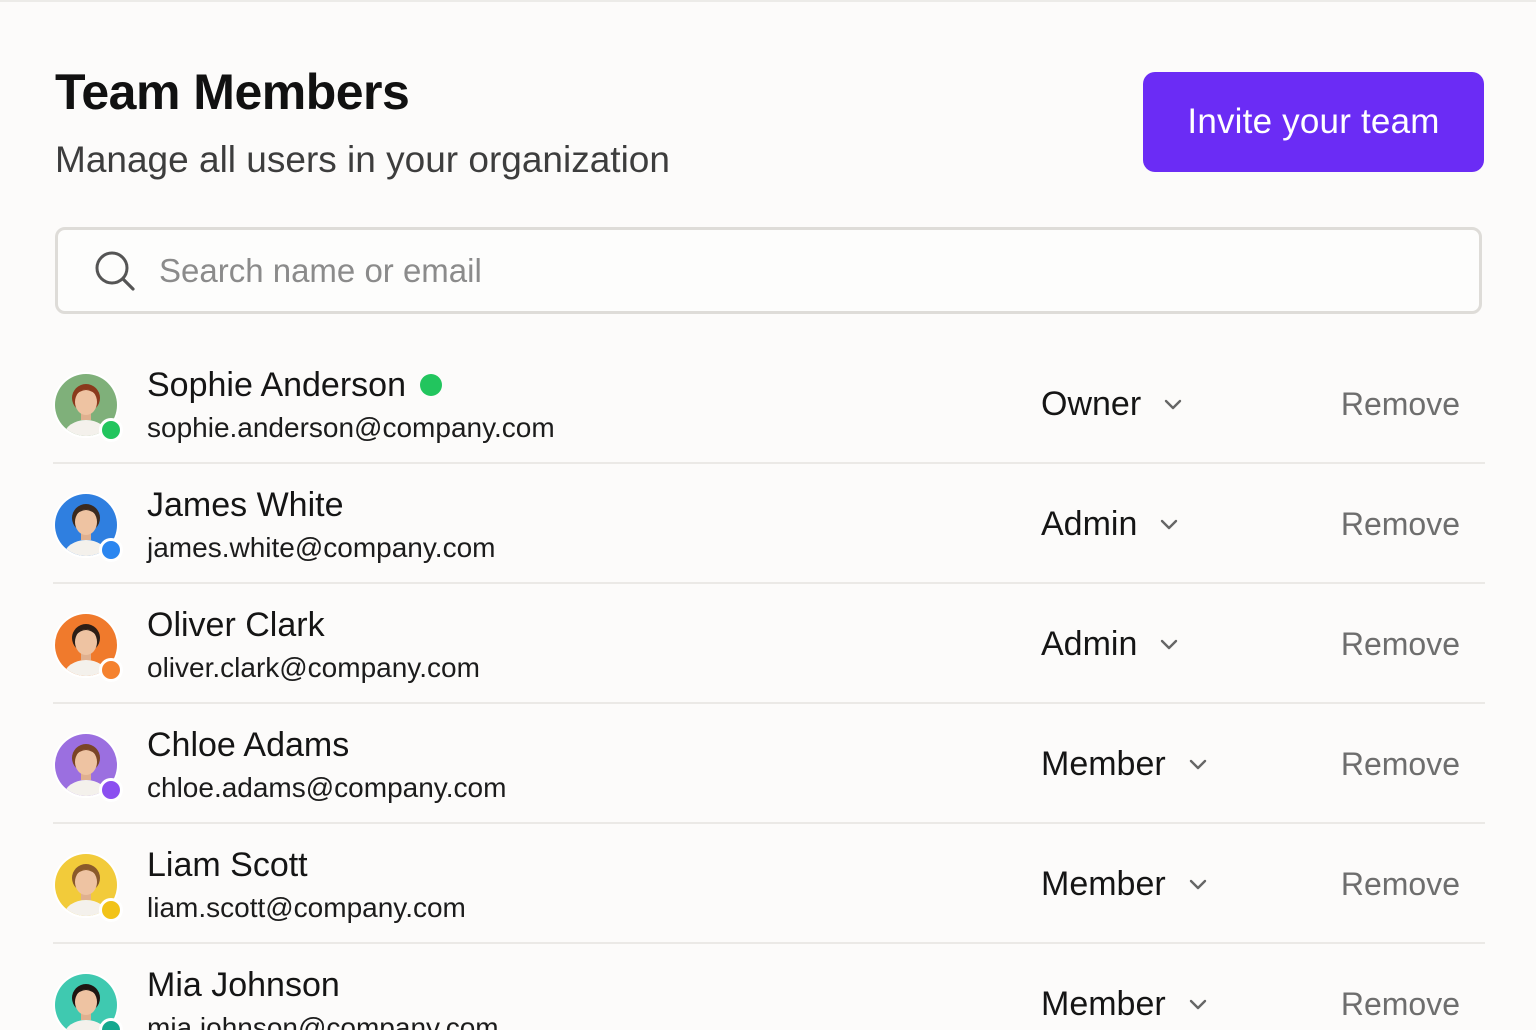  Describe the element at coordinates (323, 1021) in the screenshot. I see `member-email: mia.johnson@company.com` at that location.